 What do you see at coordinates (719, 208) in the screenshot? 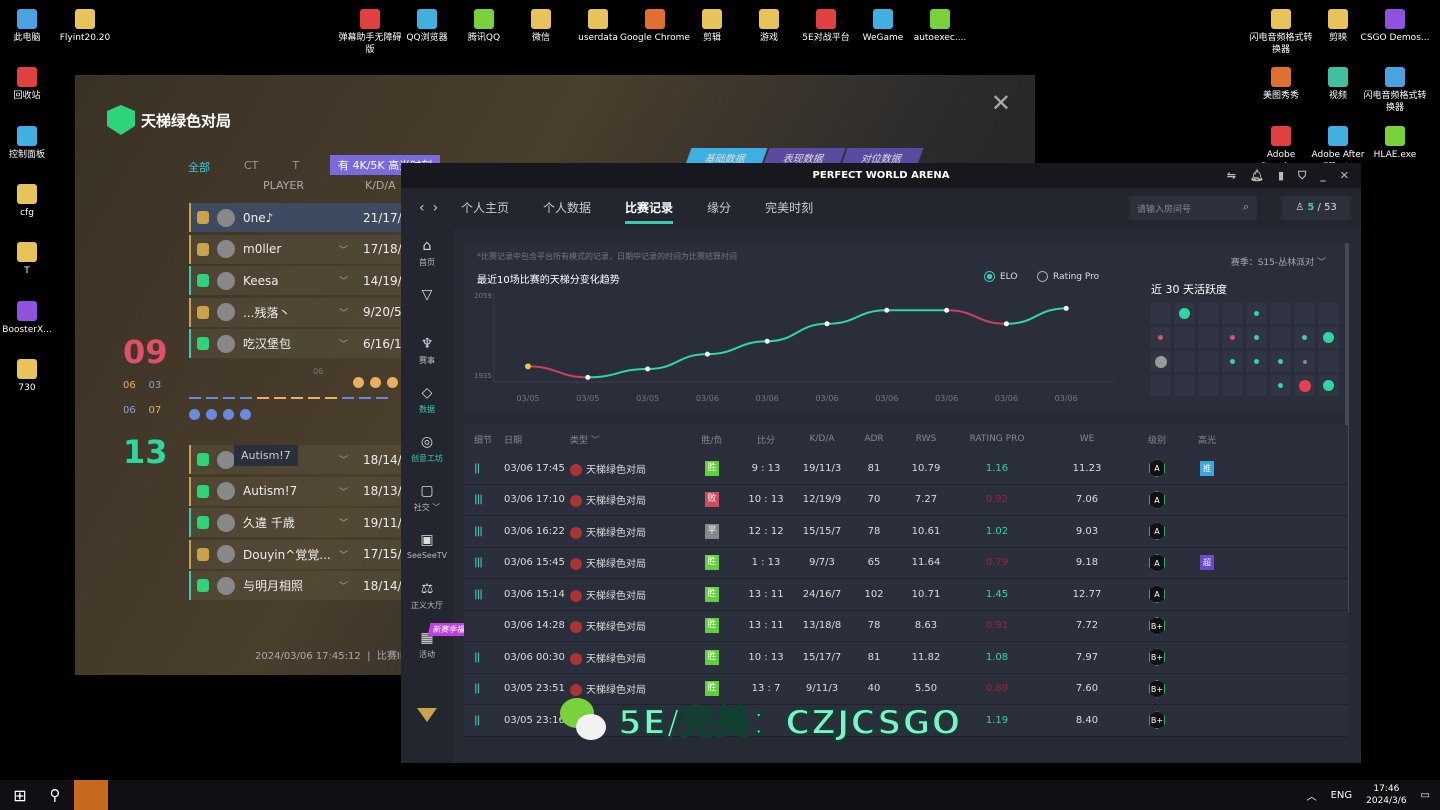
I see `nav-tab: 缘分` at bounding box center [719, 208].